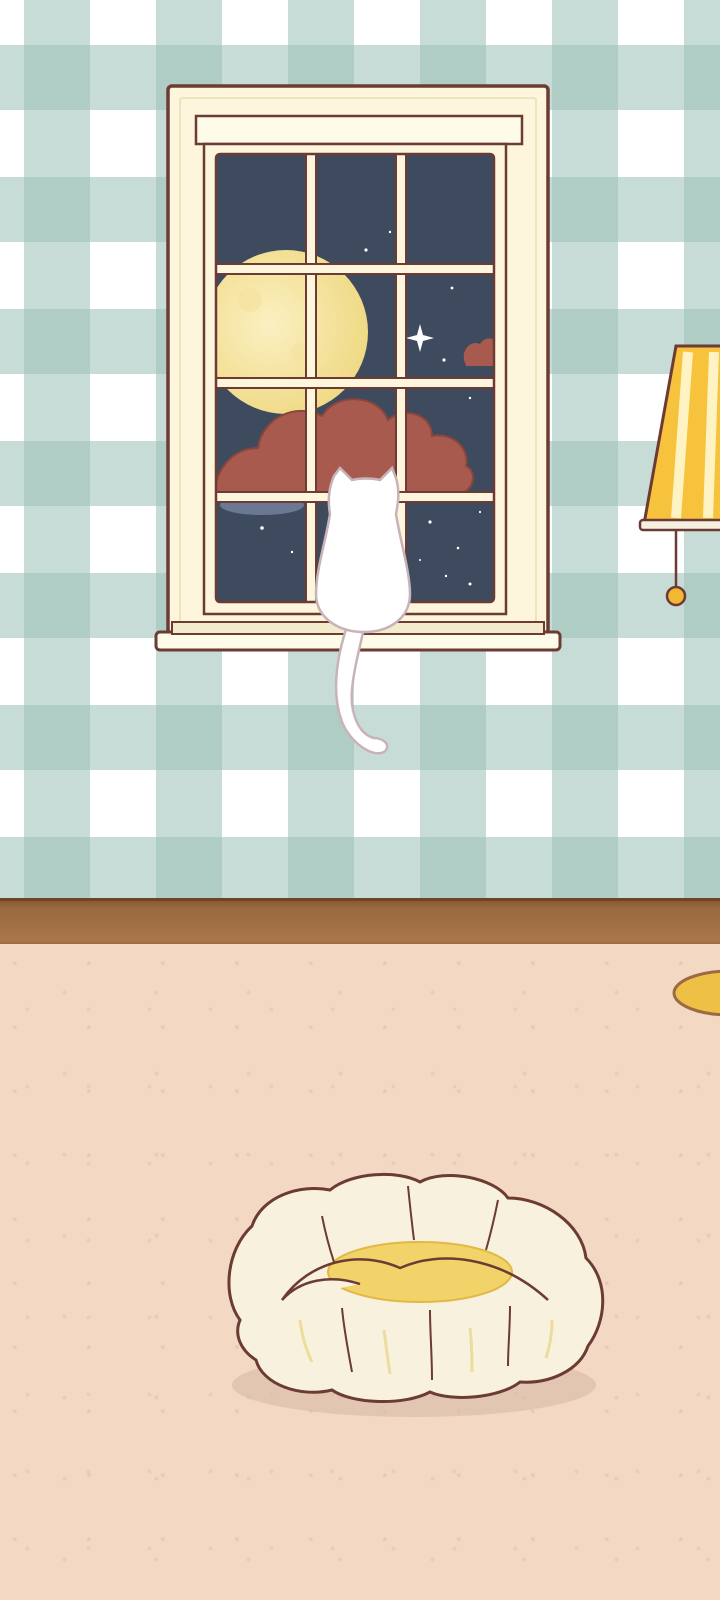 The image size is (720, 1600). I want to click on yellow-rug, so click(696, 993).